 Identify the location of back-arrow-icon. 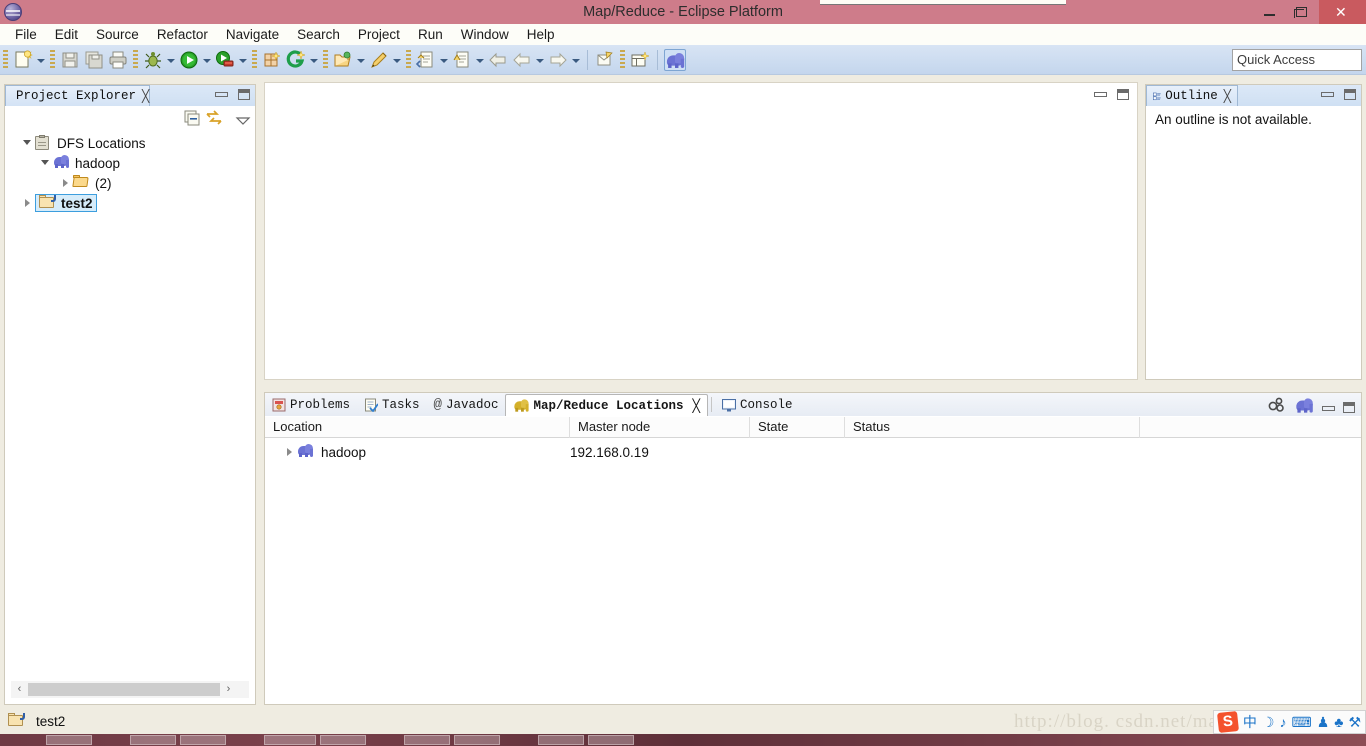
(522, 60).